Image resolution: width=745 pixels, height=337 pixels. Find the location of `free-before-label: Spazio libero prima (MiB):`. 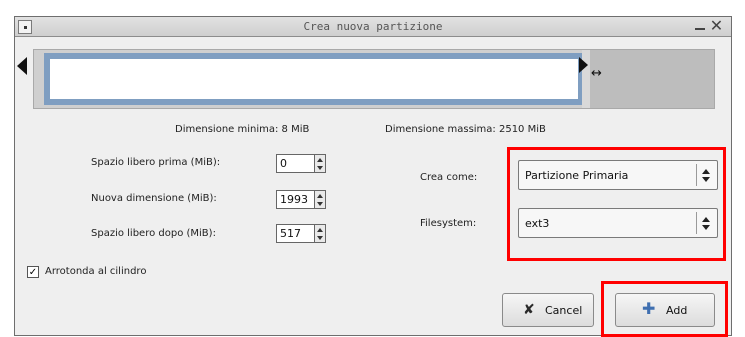

free-before-label: Spazio libero prima (MiB): is located at coordinates (156, 162).